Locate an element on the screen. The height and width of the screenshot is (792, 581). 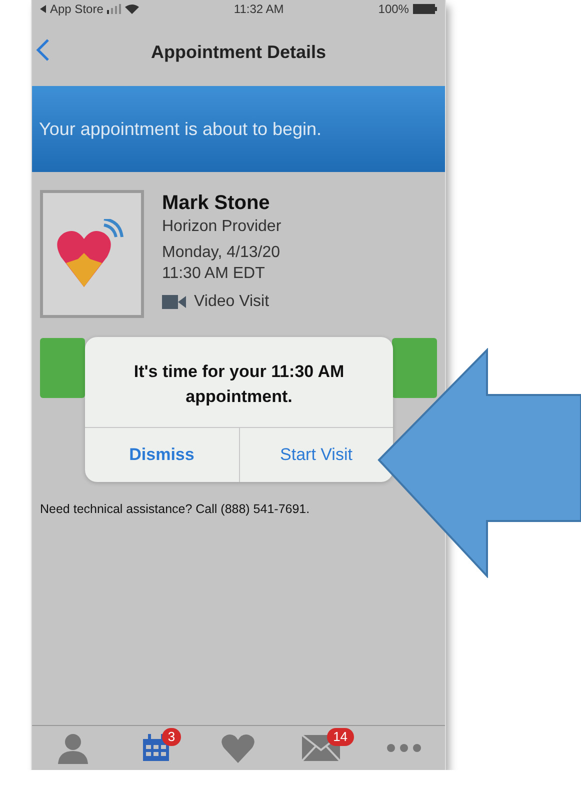
badge: 14 is located at coordinates (340, 737).